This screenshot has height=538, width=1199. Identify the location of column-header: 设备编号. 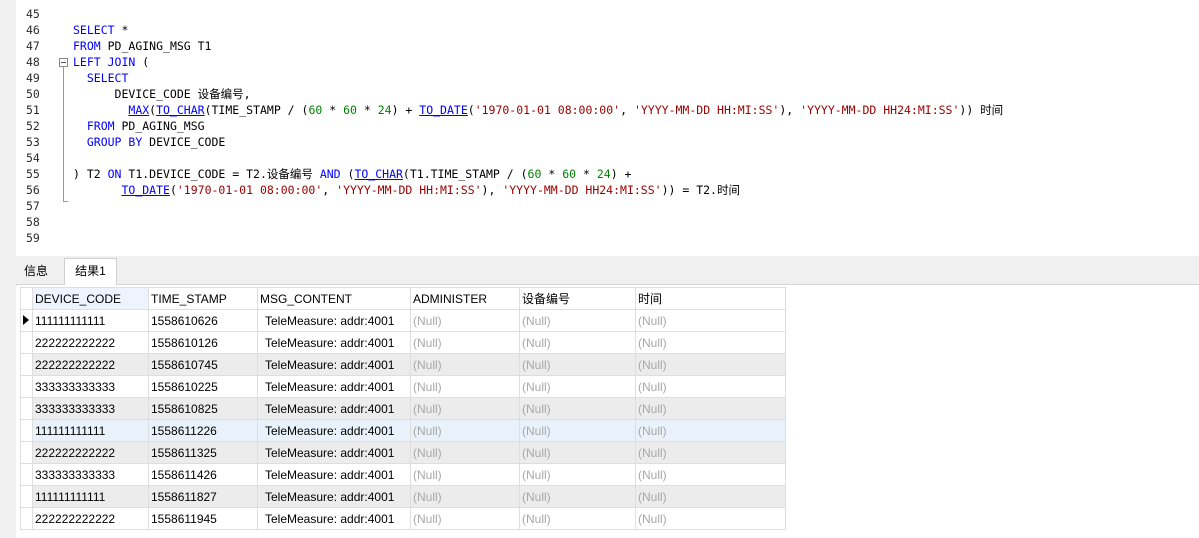
(577, 298).